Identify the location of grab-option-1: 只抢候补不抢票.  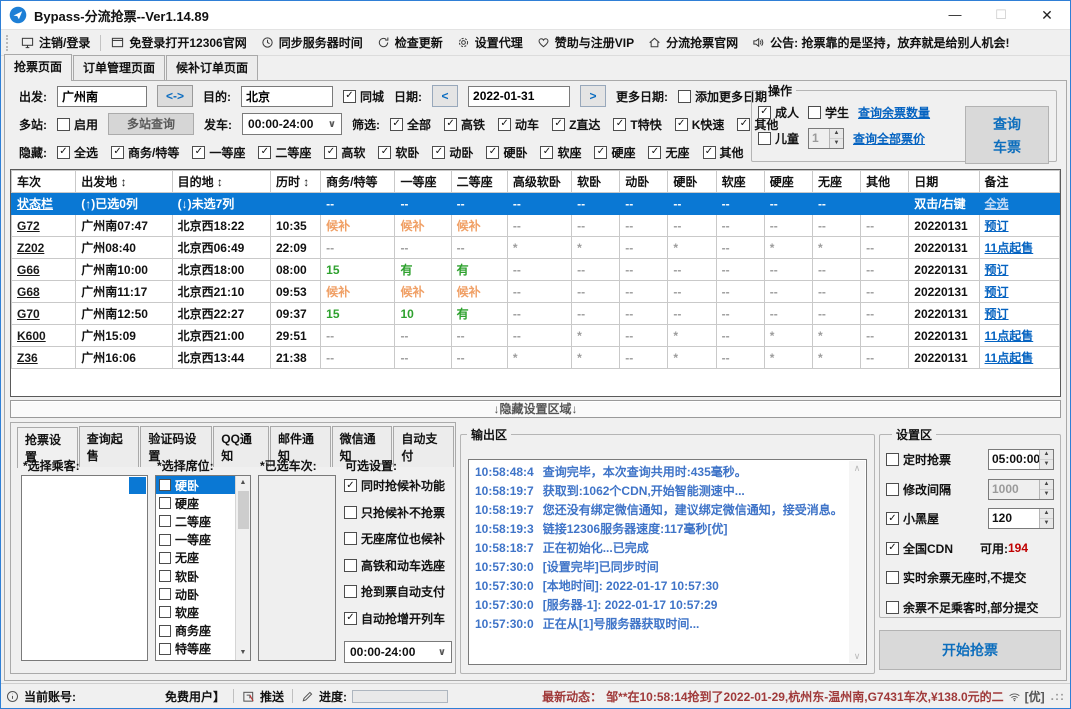
(396, 512).